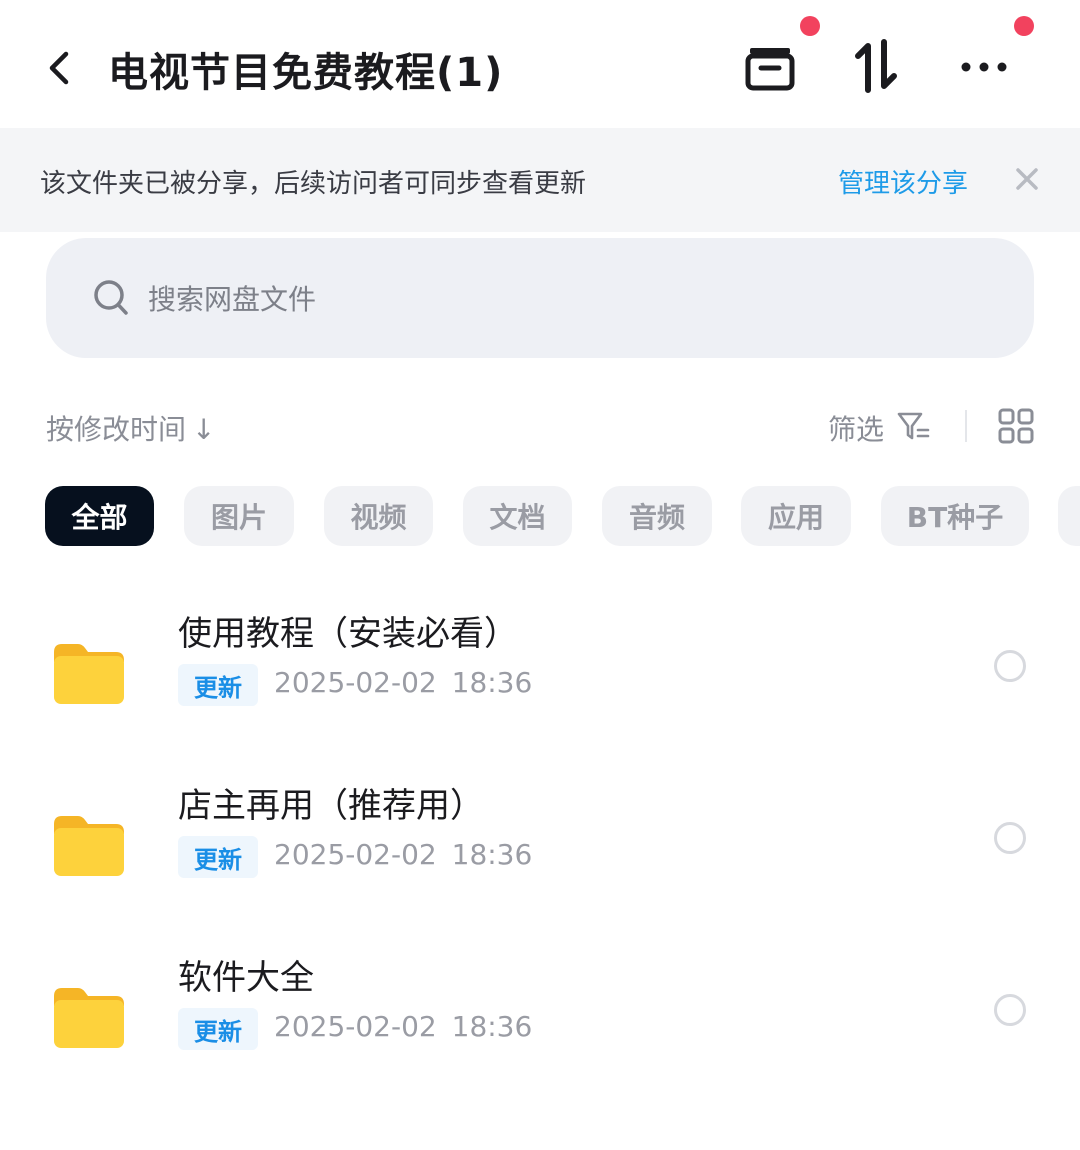  Describe the element at coordinates (232, 299) in the screenshot. I see `search-placeholder: 搜索网盘文件` at that location.